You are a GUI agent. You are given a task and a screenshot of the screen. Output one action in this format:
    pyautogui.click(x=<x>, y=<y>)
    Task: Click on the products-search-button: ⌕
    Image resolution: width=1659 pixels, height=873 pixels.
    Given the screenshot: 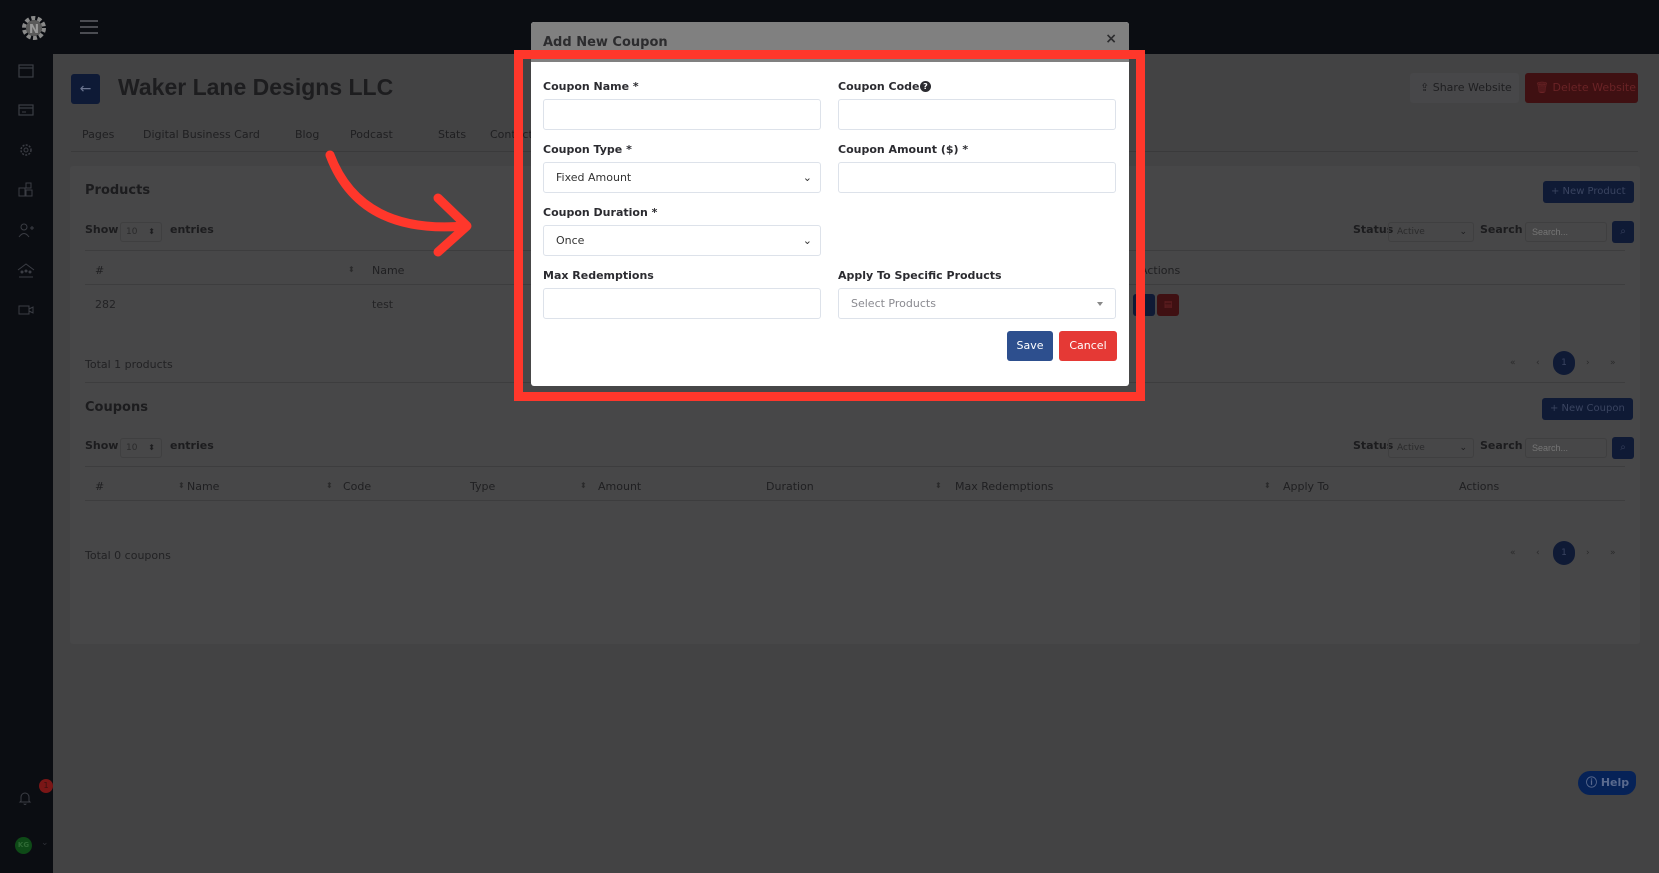 What is the action you would take?
    pyautogui.click(x=1623, y=232)
    